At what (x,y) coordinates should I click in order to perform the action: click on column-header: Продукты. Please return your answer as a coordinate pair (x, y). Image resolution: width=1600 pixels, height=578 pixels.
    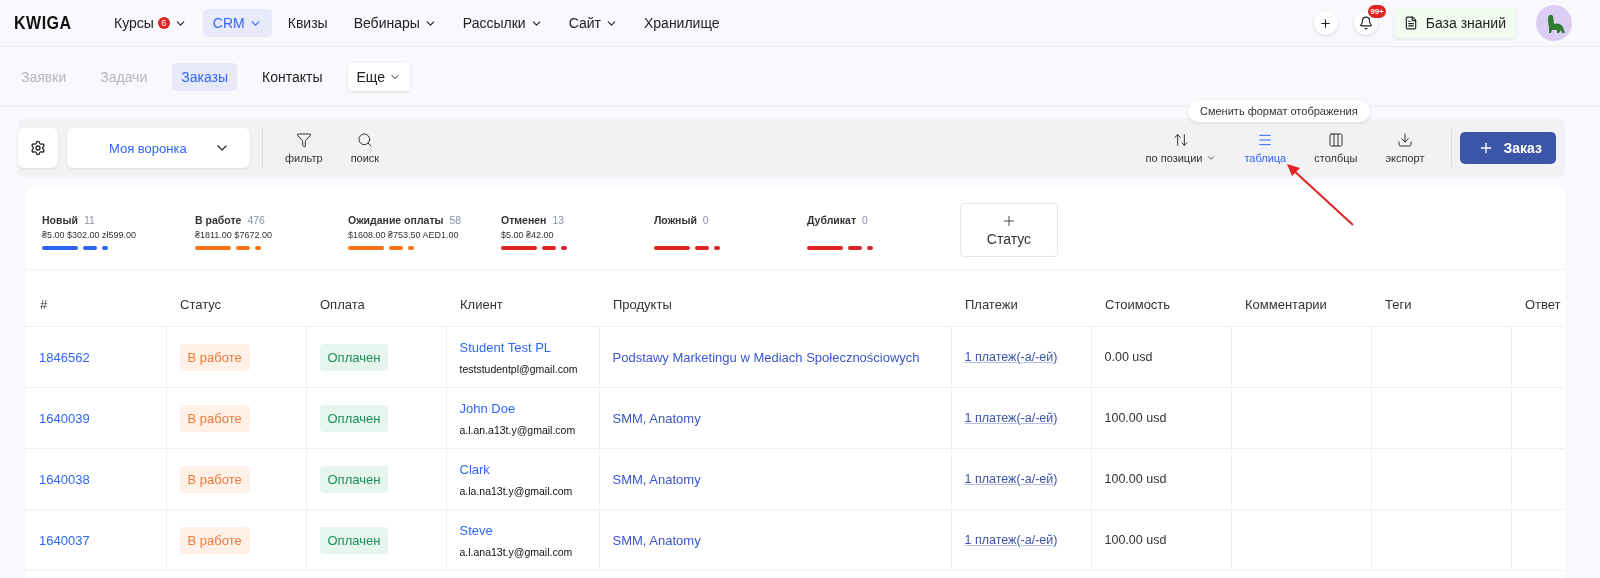
    Looking at the image, I should click on (775, 304).